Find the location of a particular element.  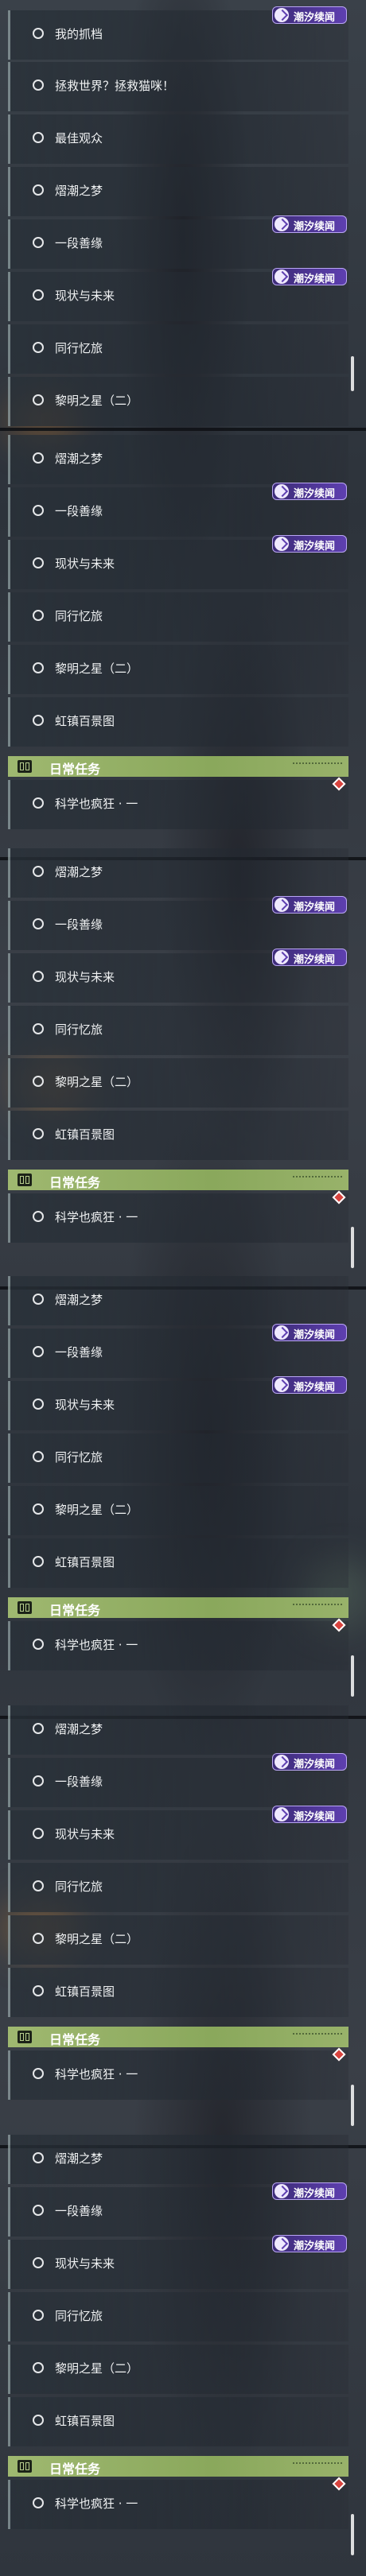

book-icon is located at coordinates (25, 767).